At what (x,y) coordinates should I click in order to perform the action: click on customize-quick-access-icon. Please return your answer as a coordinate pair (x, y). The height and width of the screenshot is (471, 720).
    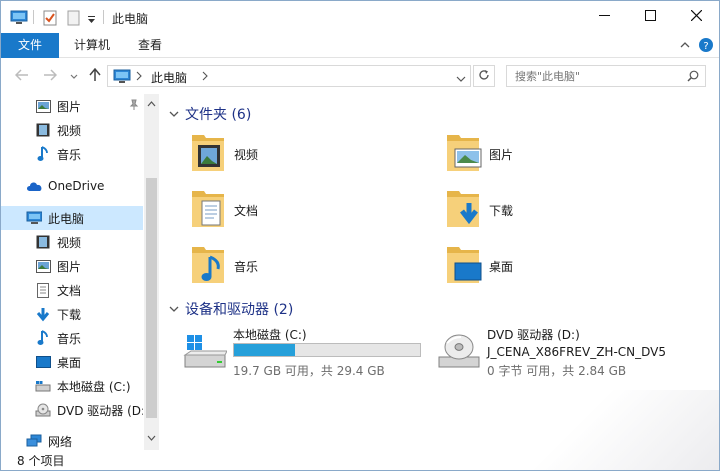
    Looking at the image, I should click on (91, 20).